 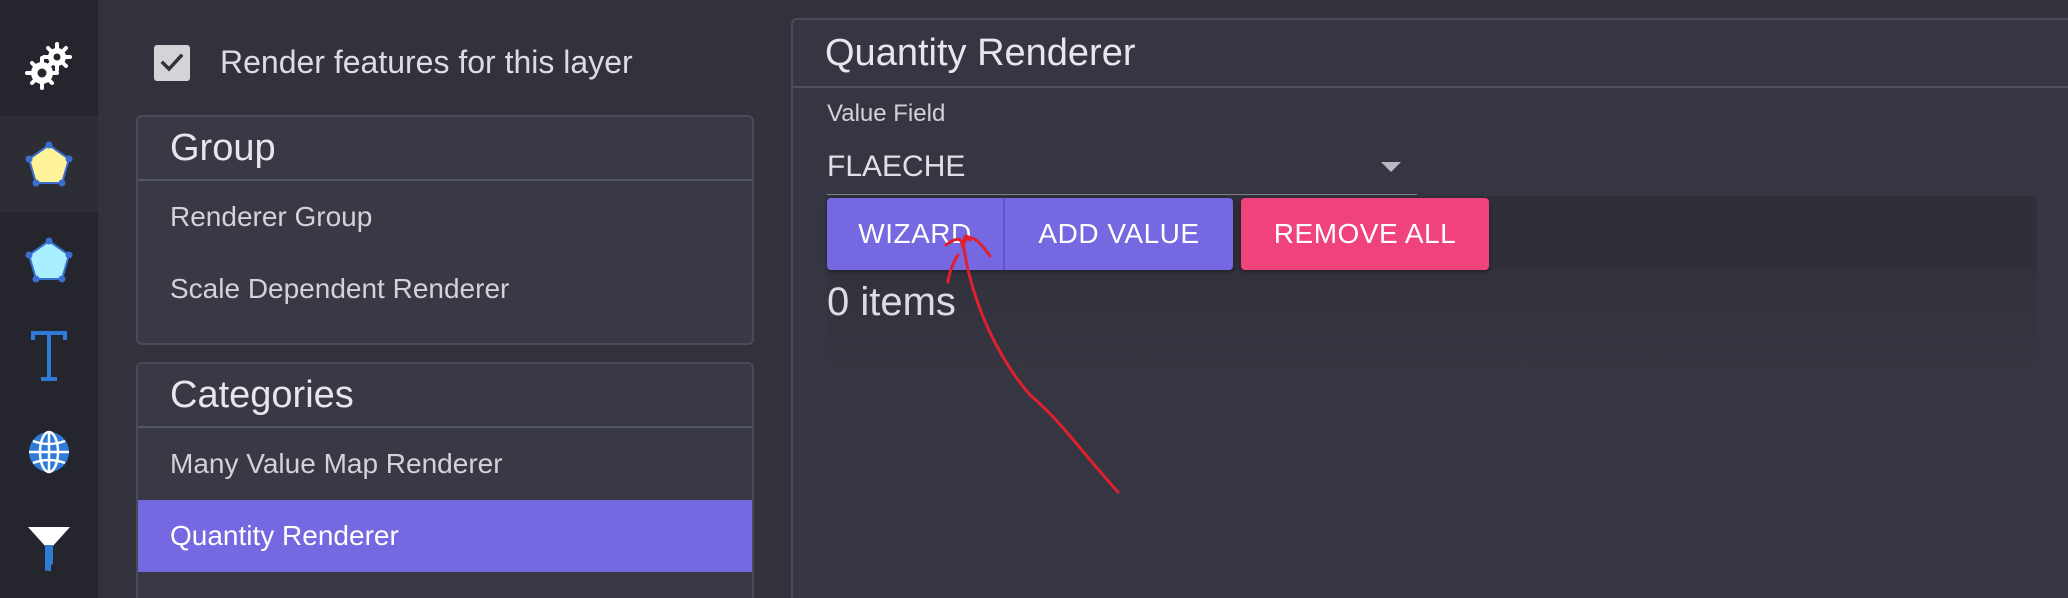 I want to click on list-item-many-value-map-renderer: Many Value Map Renderer, so click(x=445, y=464).